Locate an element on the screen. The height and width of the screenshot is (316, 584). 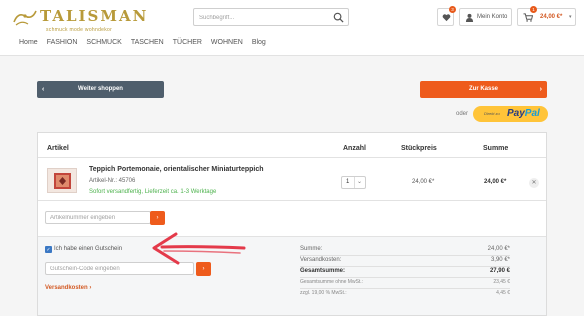
chevron-down-icon: ⌄ is located at coordinates (360, 182).